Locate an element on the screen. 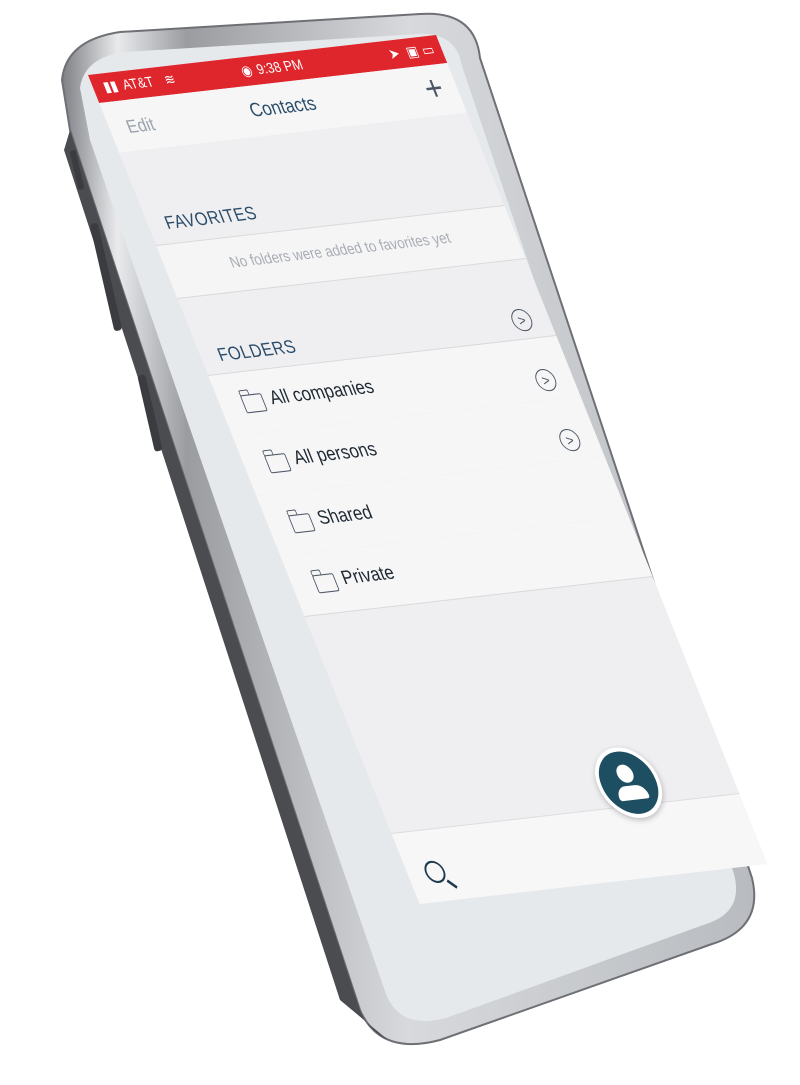 The width and height of the screenshot is (800, 1085). person-icon is located at coordinates (625, 773).